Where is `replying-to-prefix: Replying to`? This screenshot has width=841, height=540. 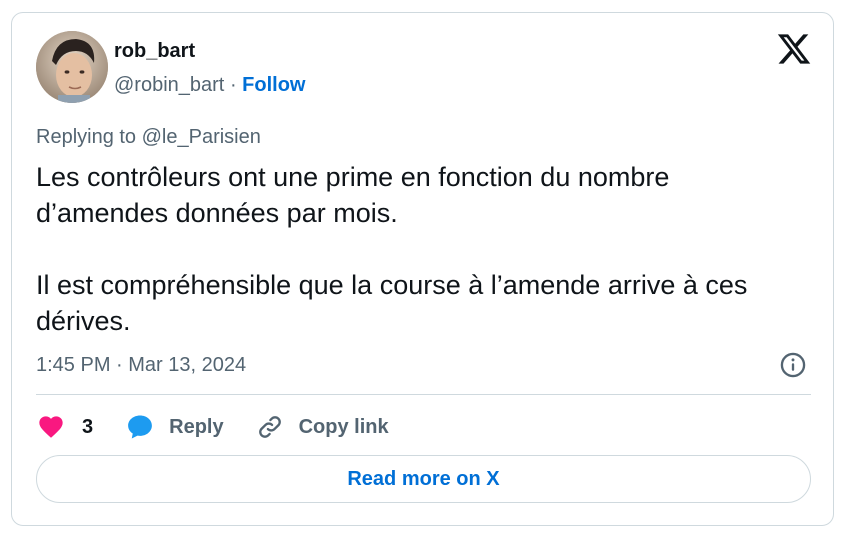
replying-to-prefix: Replying to is located at coordinates (89, 137).